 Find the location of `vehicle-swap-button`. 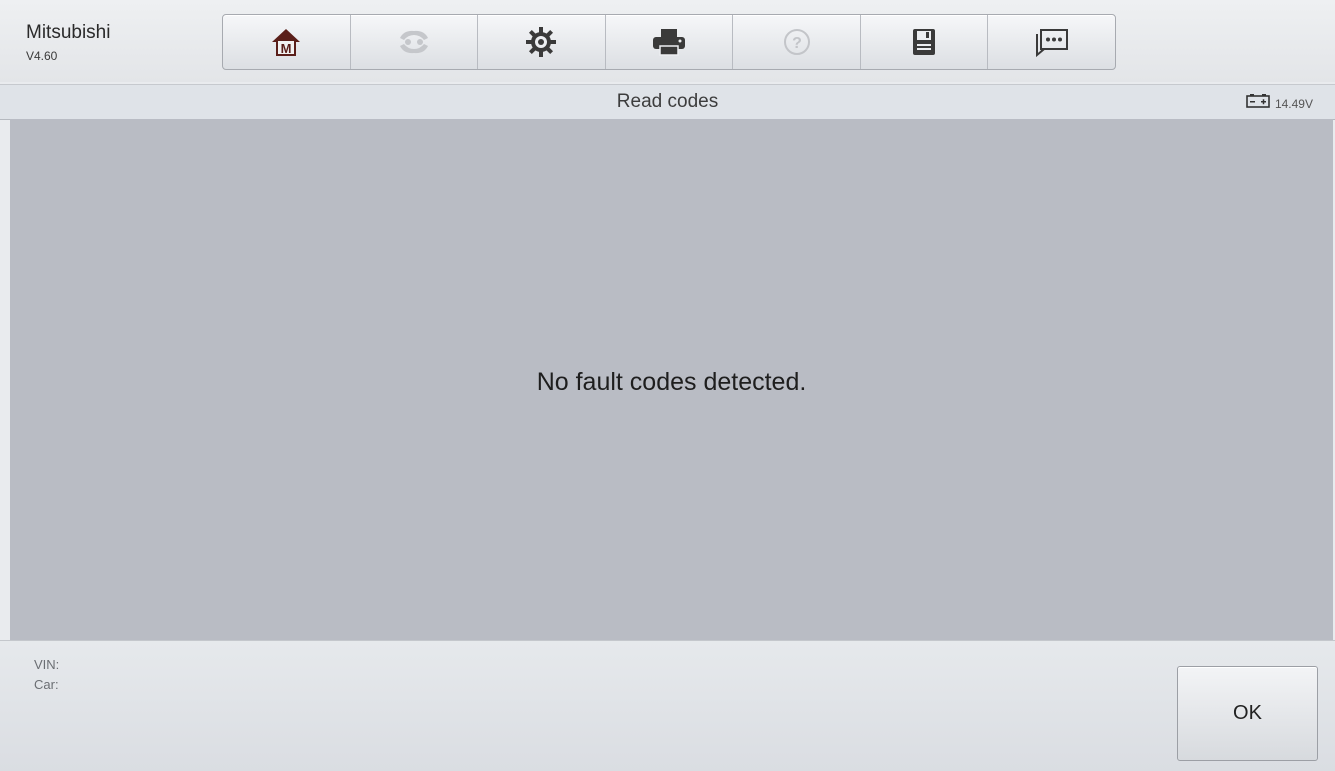

vehicle-swap-button is located at coordinates (415, 42).